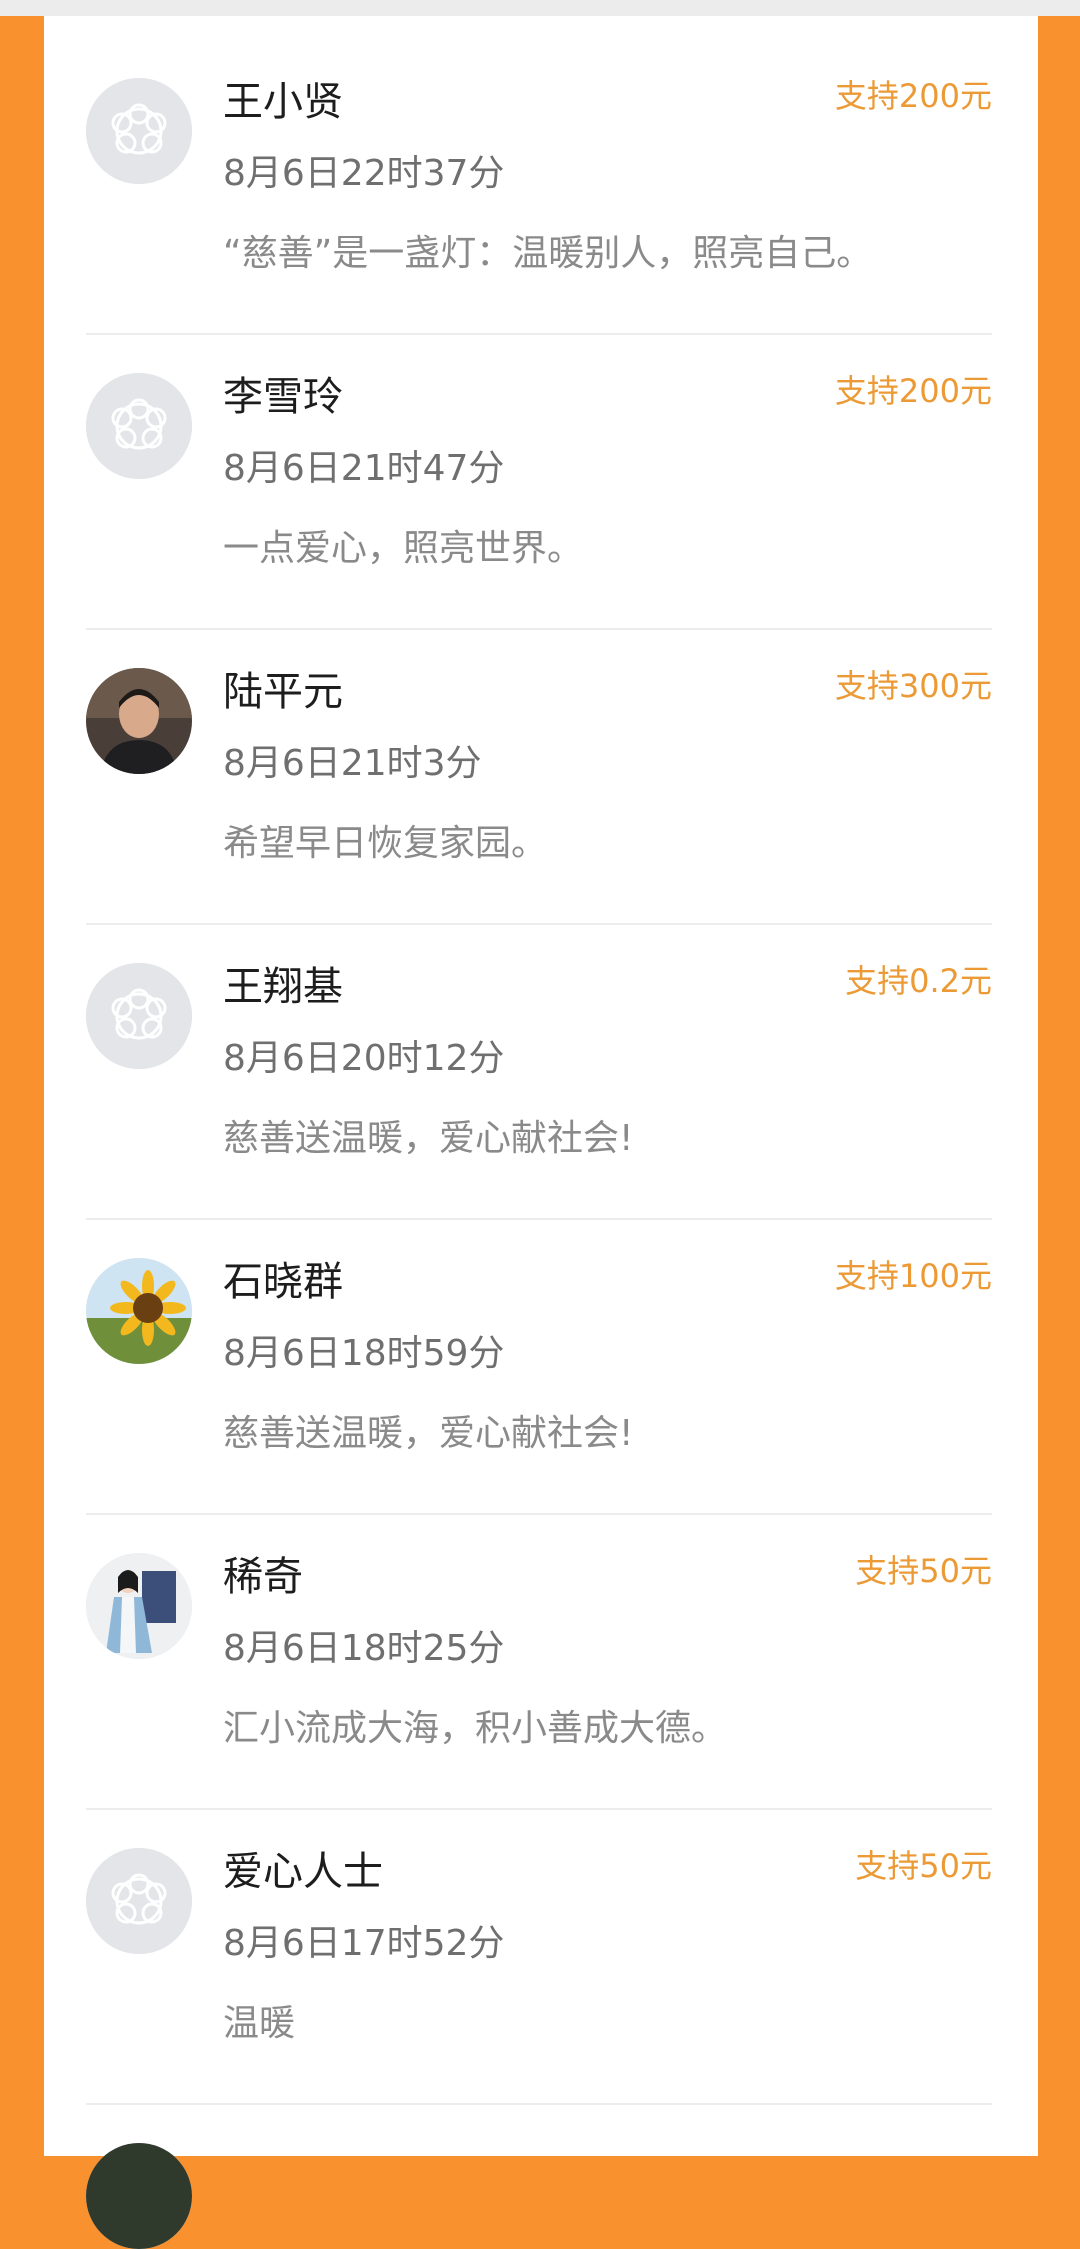  I want to click on sunflower-avatar-icon, so click(139, 1311).